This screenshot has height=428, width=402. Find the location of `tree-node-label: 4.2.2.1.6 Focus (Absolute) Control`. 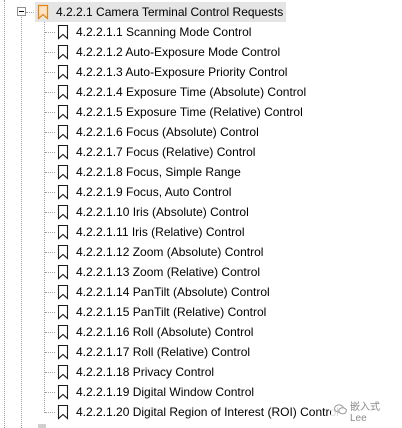

tree-node-label: 4.2.2.1.6 Focus (Absolute) Control is located at coordinates (167, 132).